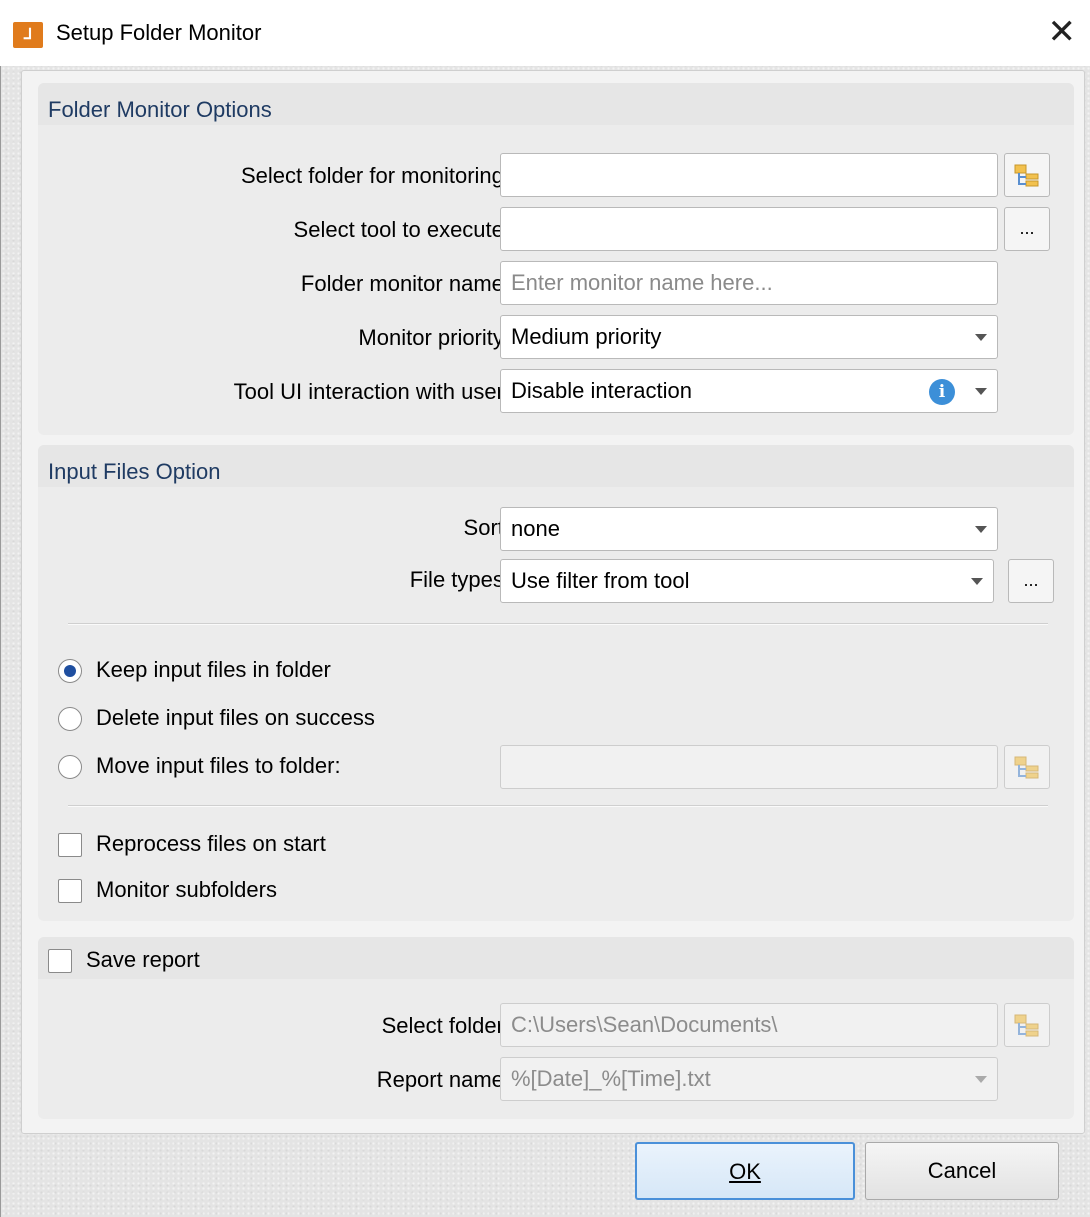  Describe the element at coordinates (218, 766) in the screenshot. I see `move-files-label: Move input files to folder:` at that location.